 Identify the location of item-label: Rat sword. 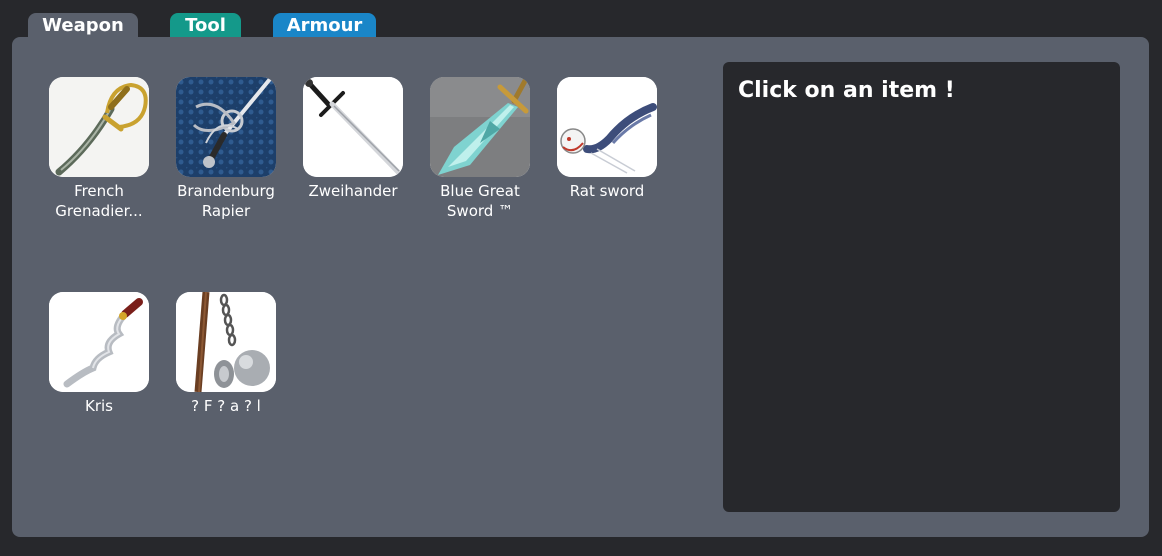
(607, 191).